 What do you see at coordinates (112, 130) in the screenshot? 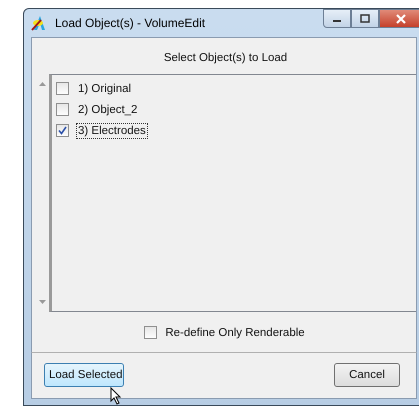
I see `object-label: 3) Electrodes` at bounding box center [112, 130].